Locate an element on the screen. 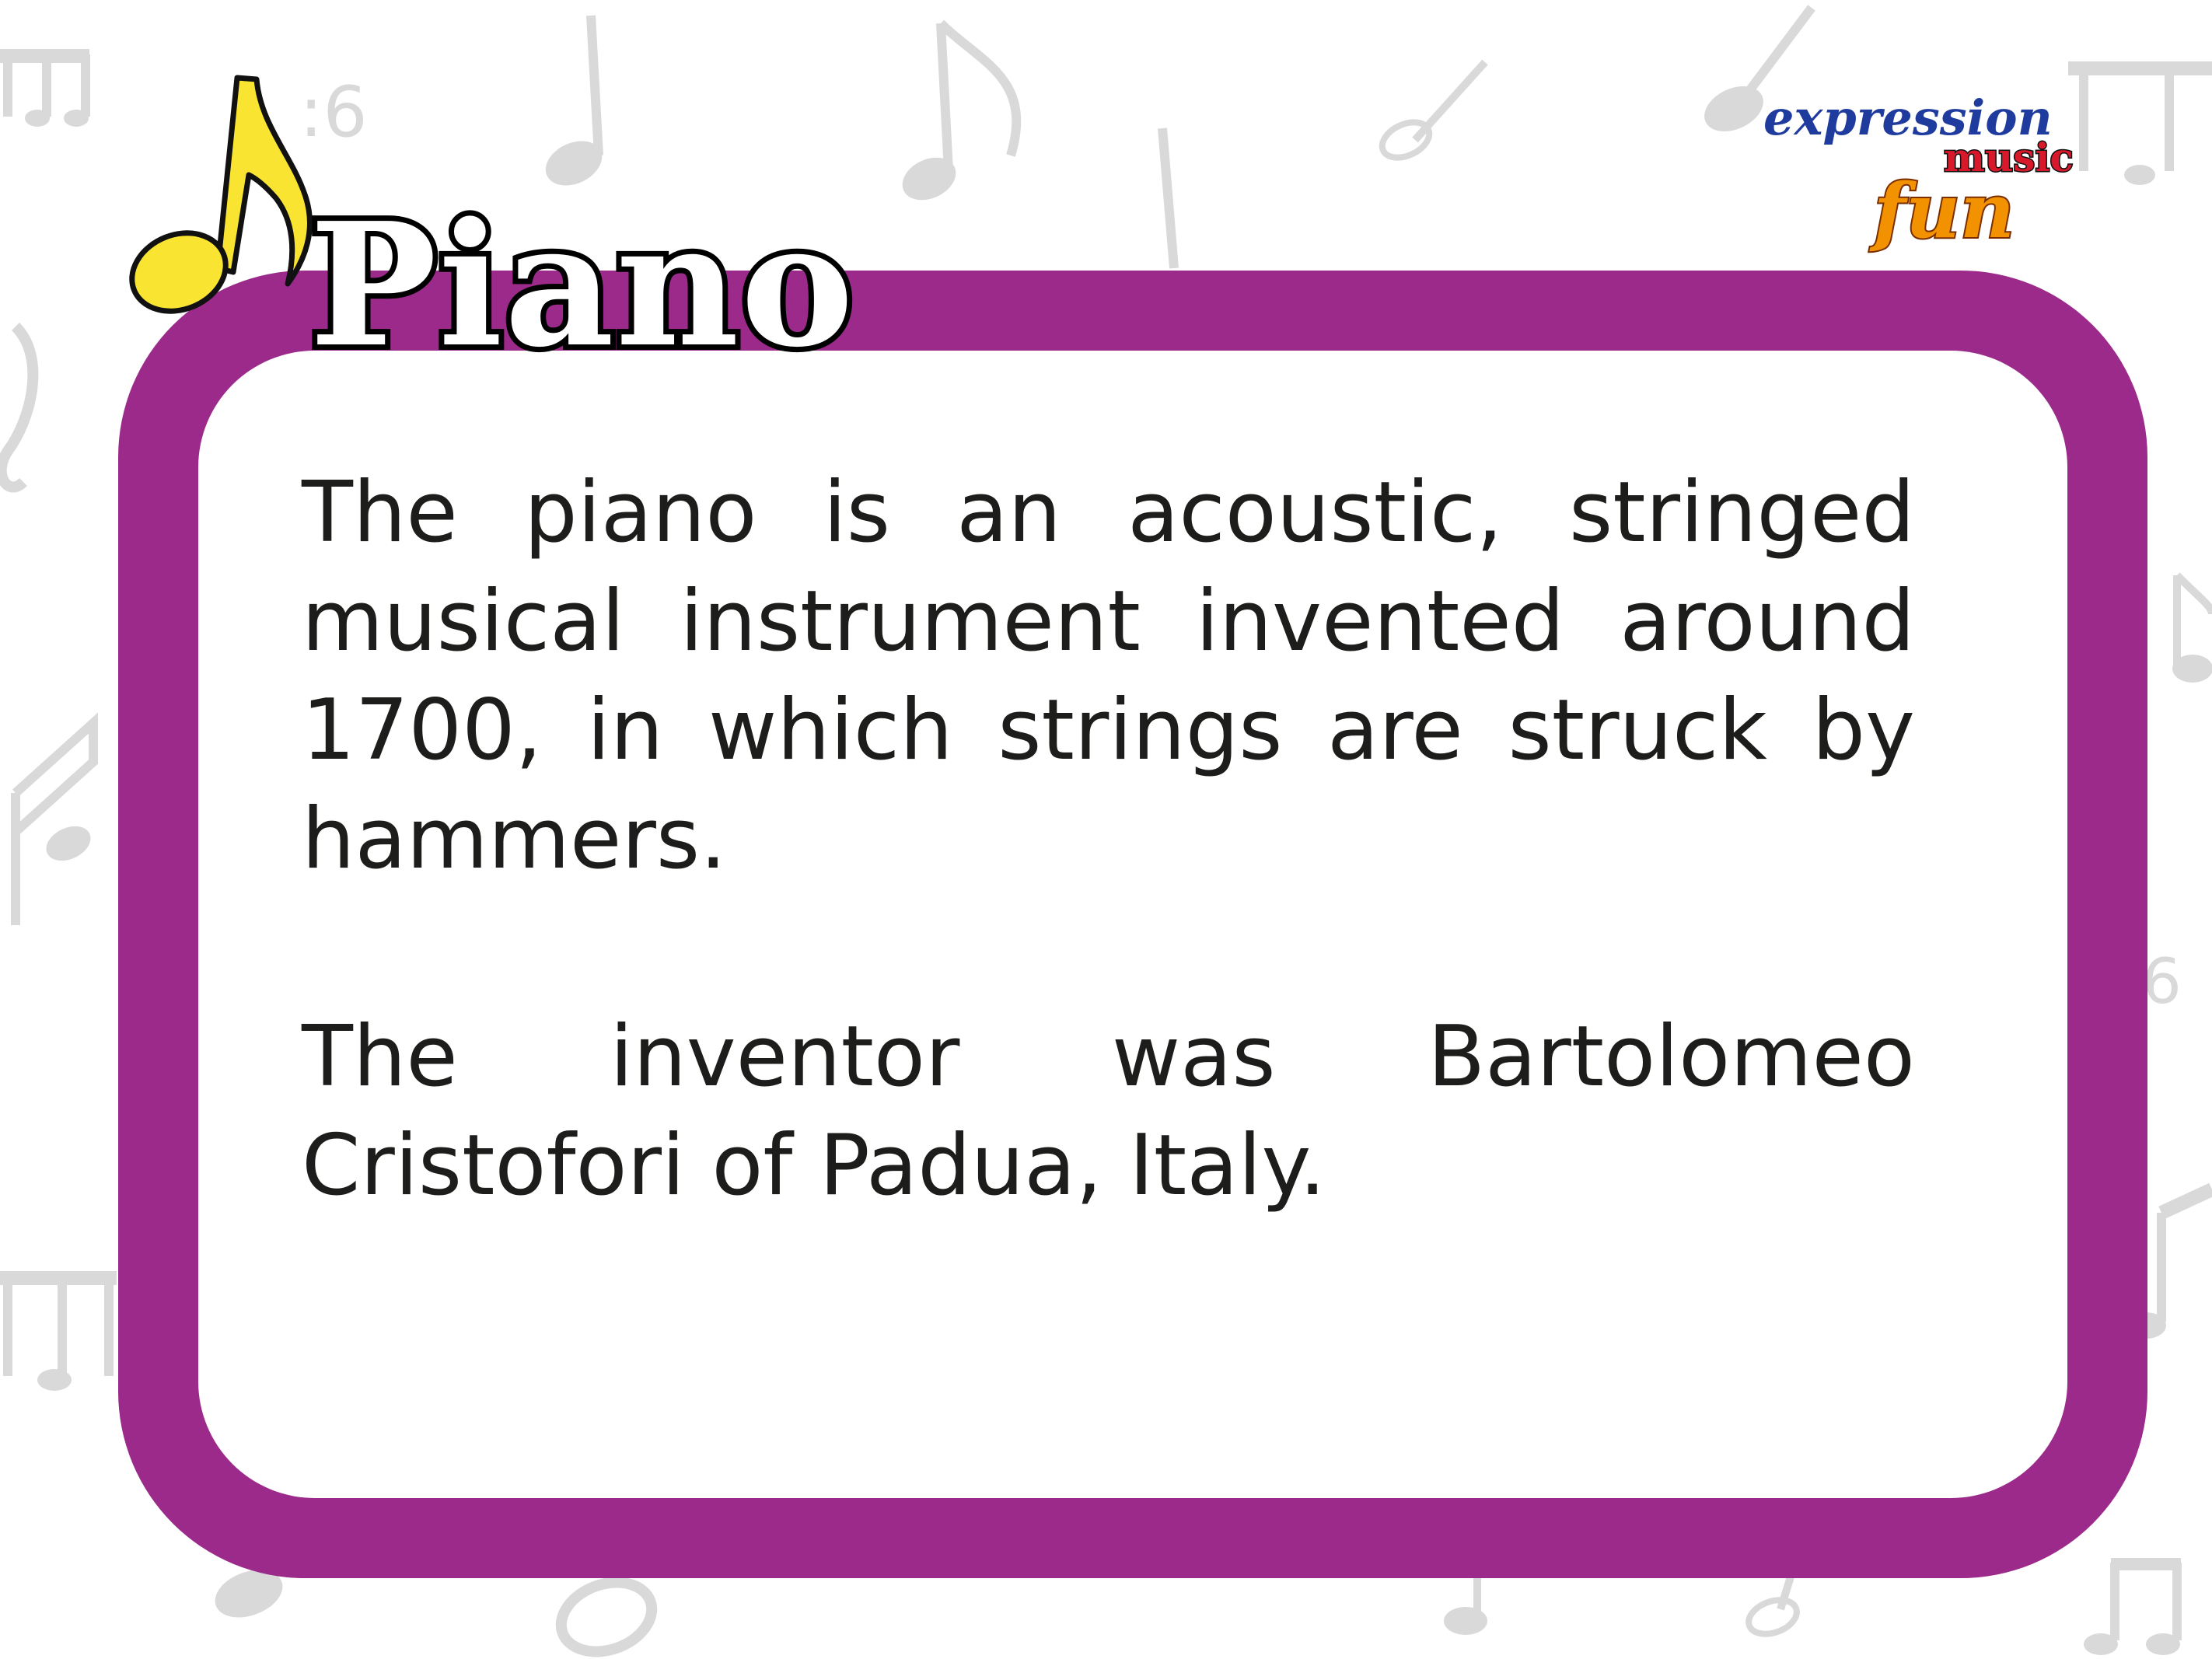 The width and height of the screenshot is (2212, 1659). svg-text: 6 is located at coordinates (2162, 981).